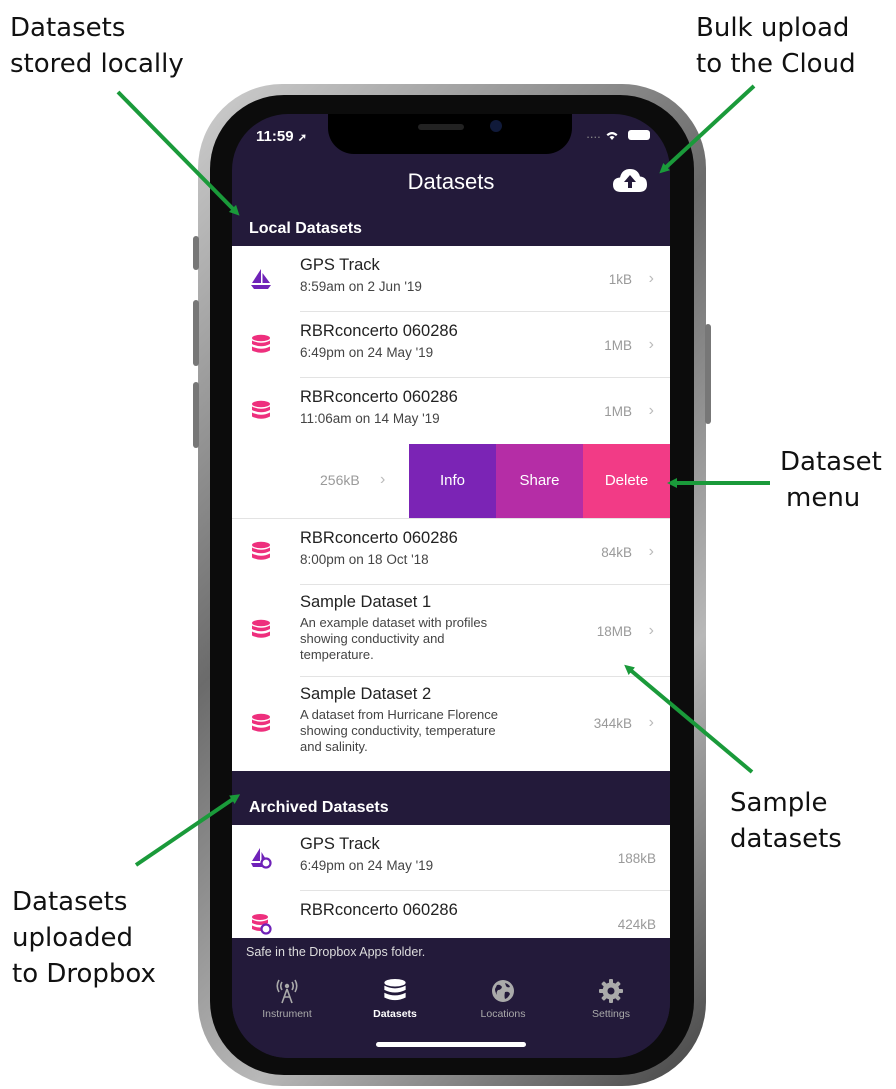 This screenshot has width=896, height=1089. Describe the element at coordinates (261, 279) in the screenshot. I see `sailboat-icon` at that location.